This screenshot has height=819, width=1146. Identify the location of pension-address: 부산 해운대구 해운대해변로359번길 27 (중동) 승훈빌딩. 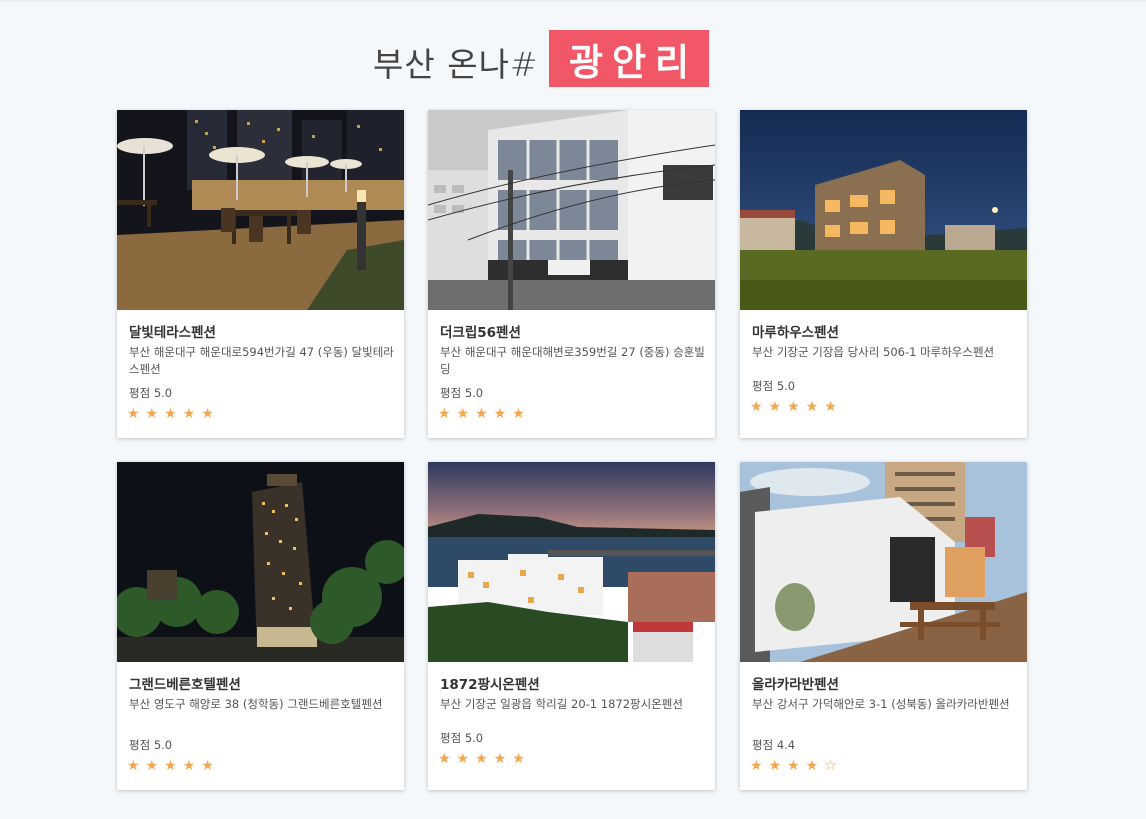
(572, 360).